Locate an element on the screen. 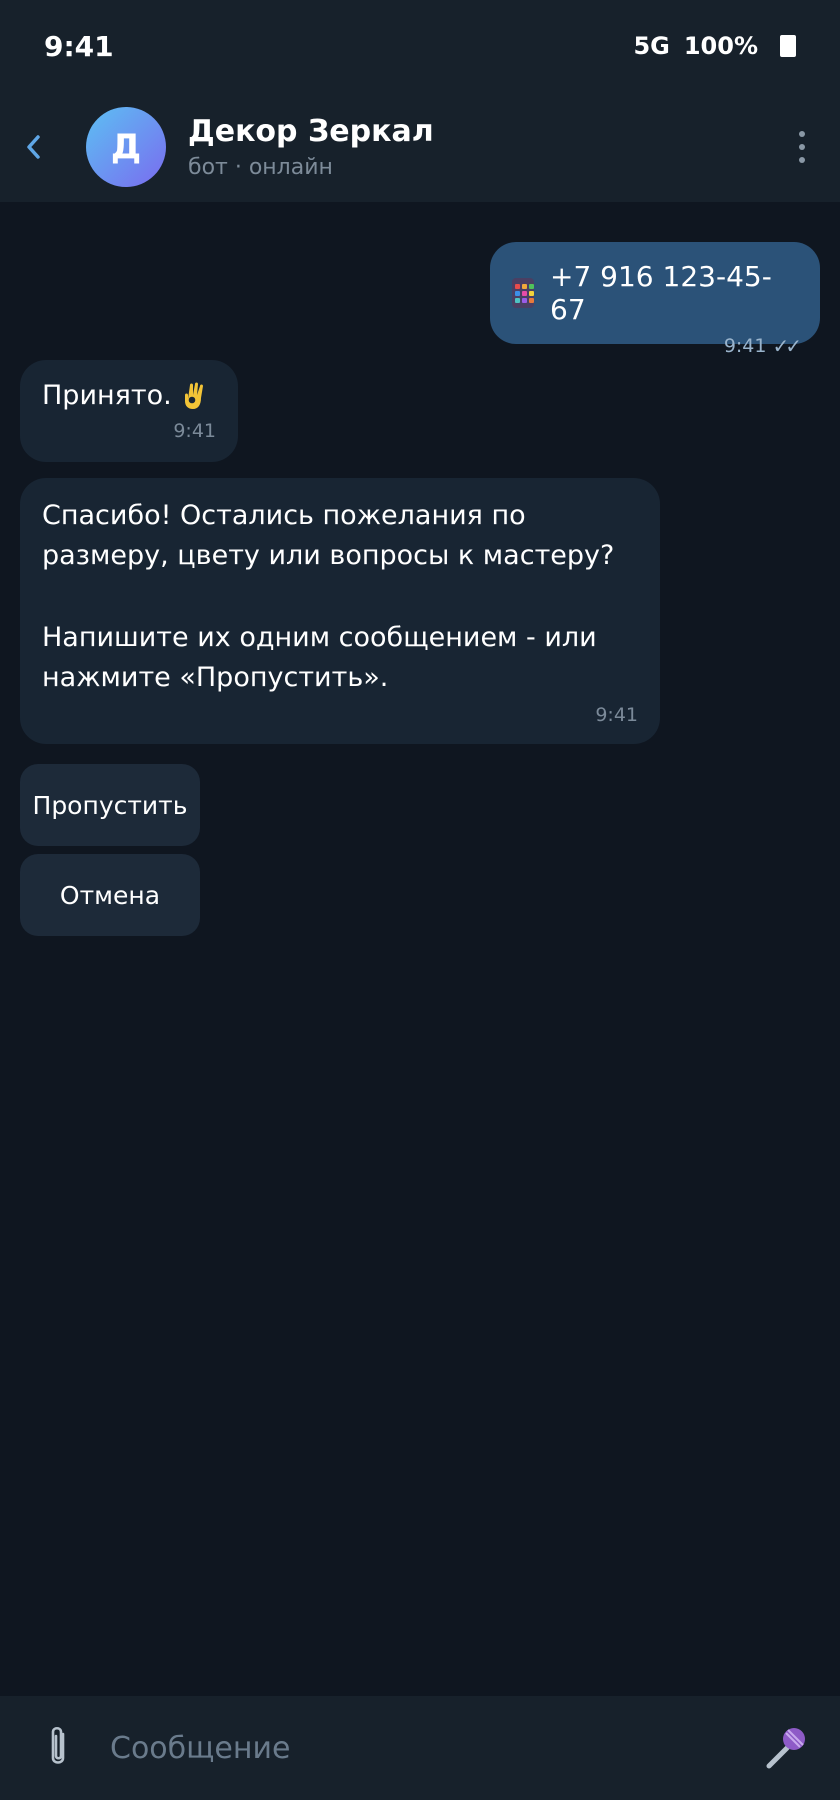 The width and height of the screenshot is (840, 1800). chevron-left-icon is located at coordinates (33, 147).